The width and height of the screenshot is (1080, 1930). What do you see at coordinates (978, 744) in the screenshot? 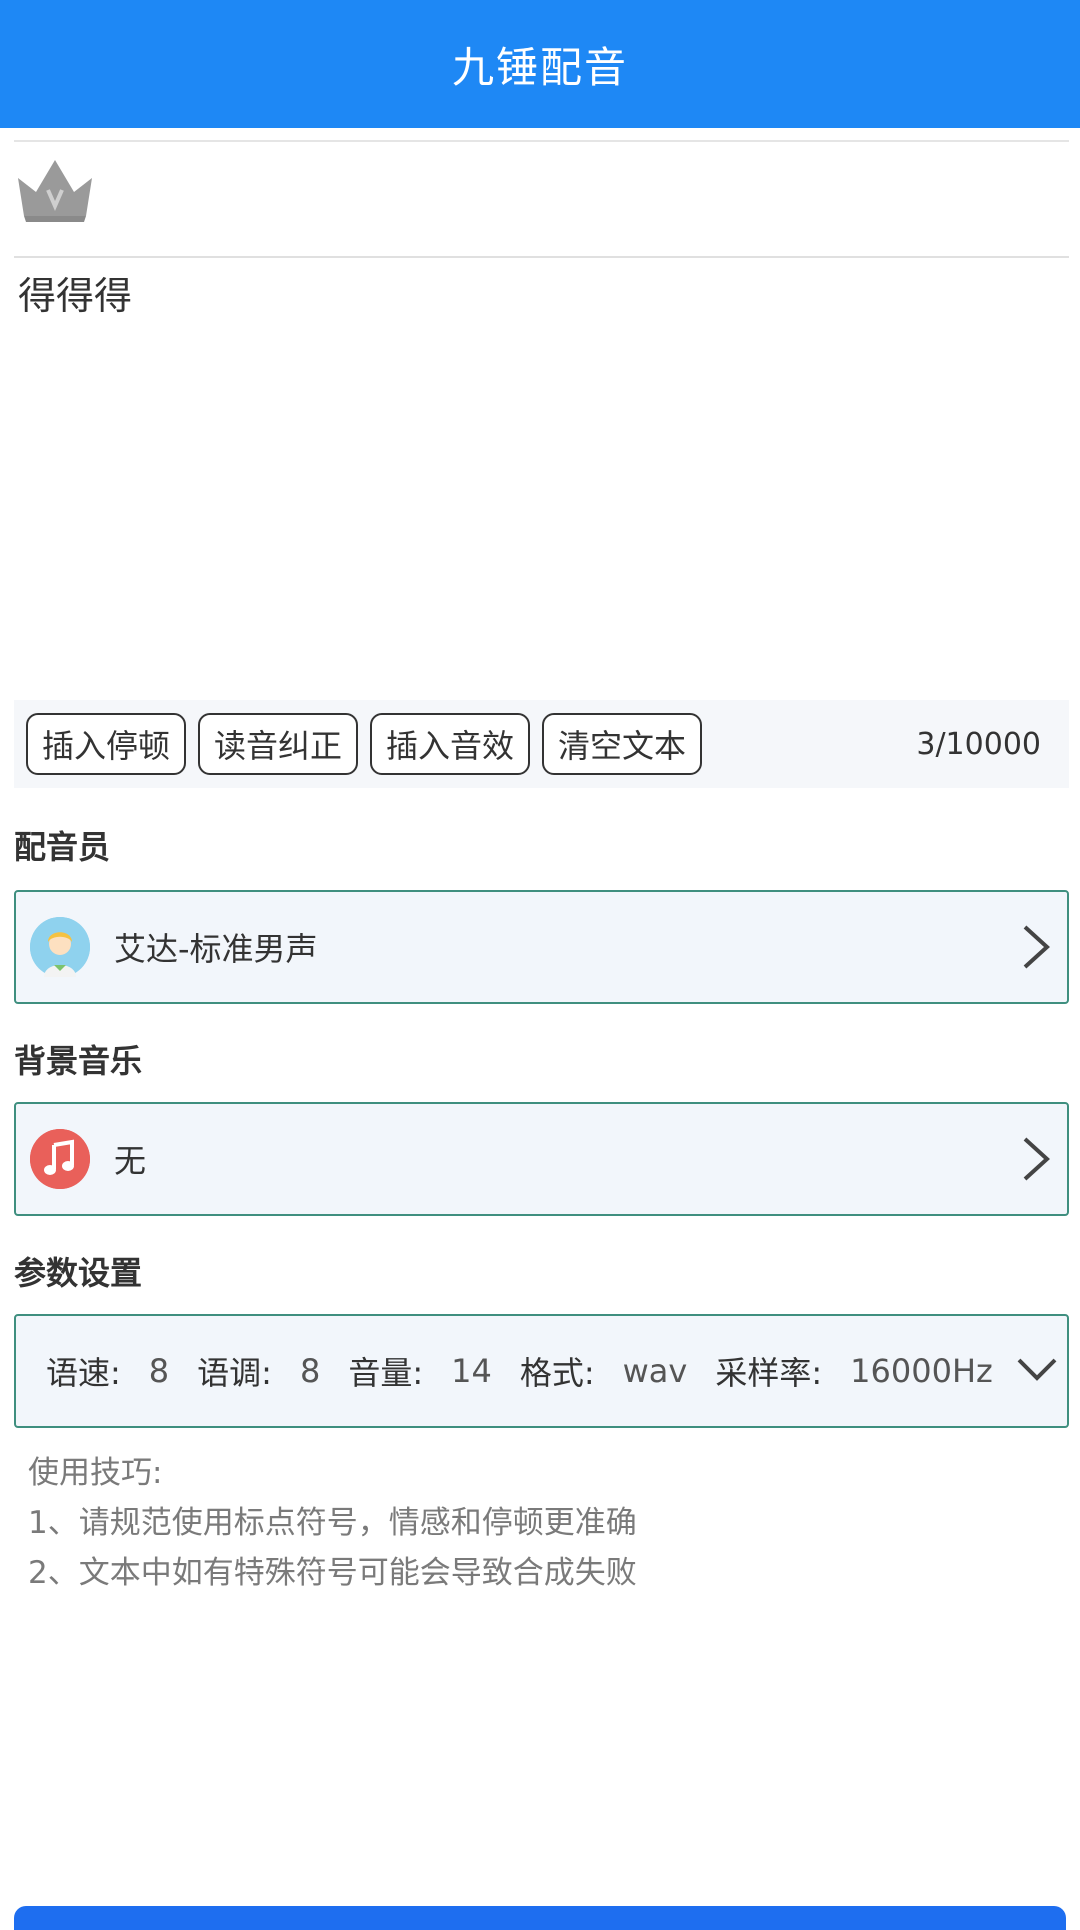
I see `char-counter: 3/10000` at bounding box center [978, 744].